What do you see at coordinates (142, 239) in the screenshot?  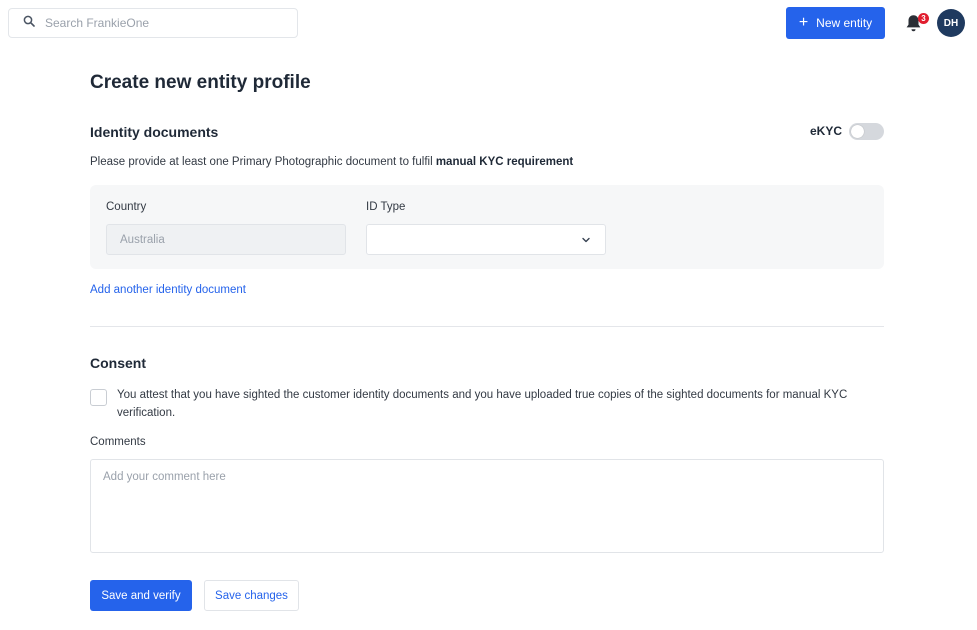 I see `country-value: Australia` at bounding box center [142, 239].